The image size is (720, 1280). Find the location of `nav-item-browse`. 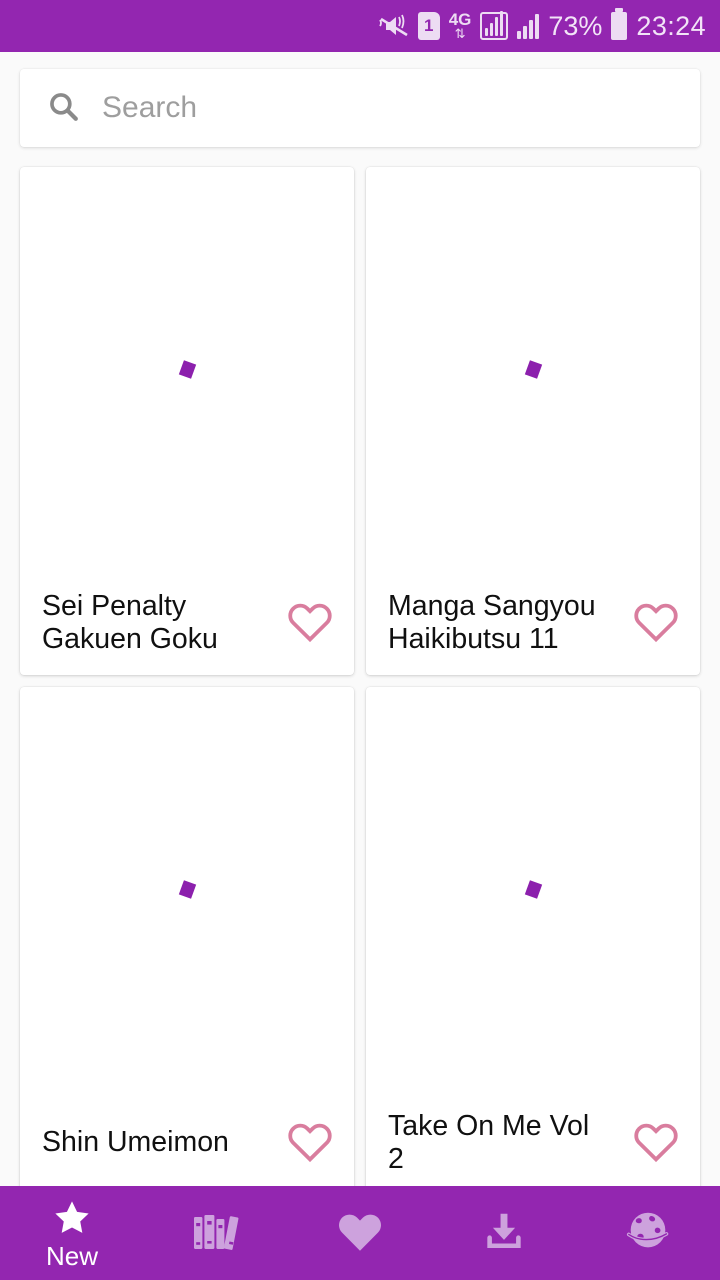

nav-item-browse is located at coordinates (648, 1233).